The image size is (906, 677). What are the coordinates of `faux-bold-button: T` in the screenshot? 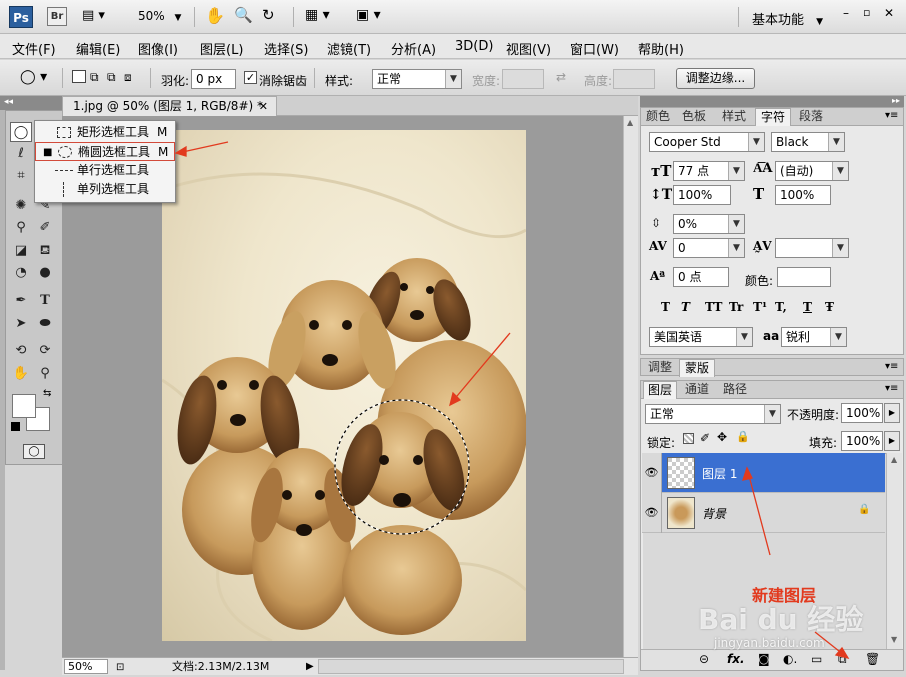 It's located at (665, 307).